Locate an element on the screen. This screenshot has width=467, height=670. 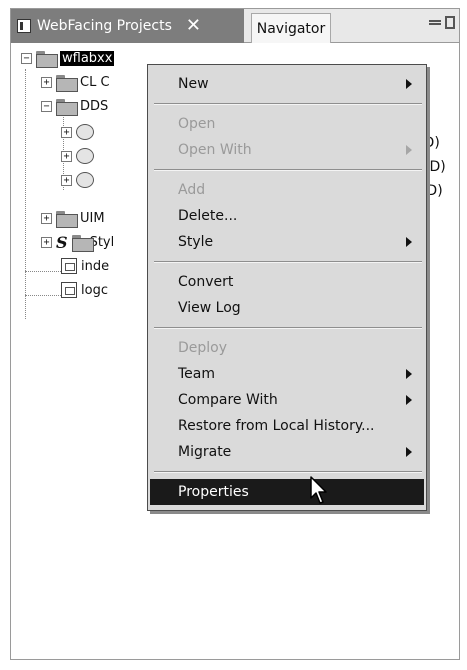
menu-item-view-log: View Log is located at coordinates (287, 308).